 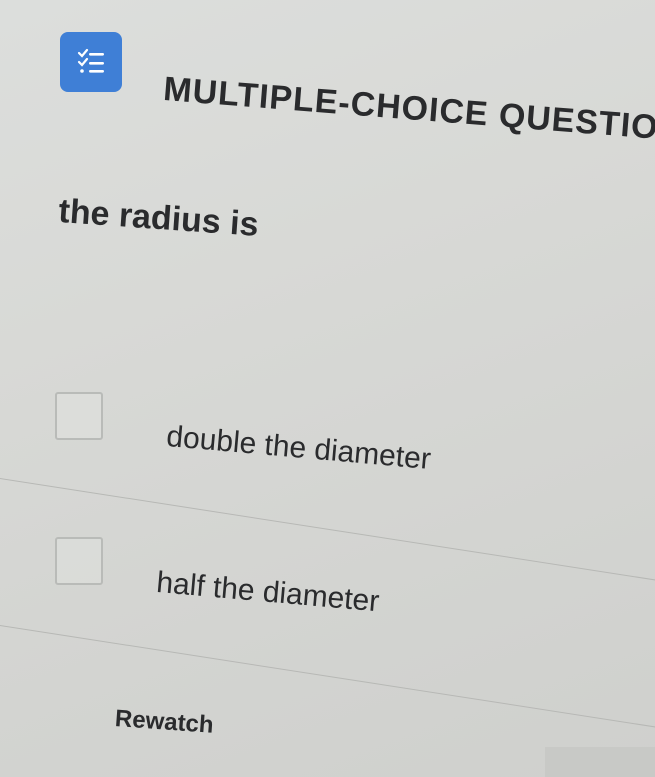 What do you see at coordinates (158, 218) in the screenshot?
I see `question-text: the radius is` at bounding box center [158, 218].